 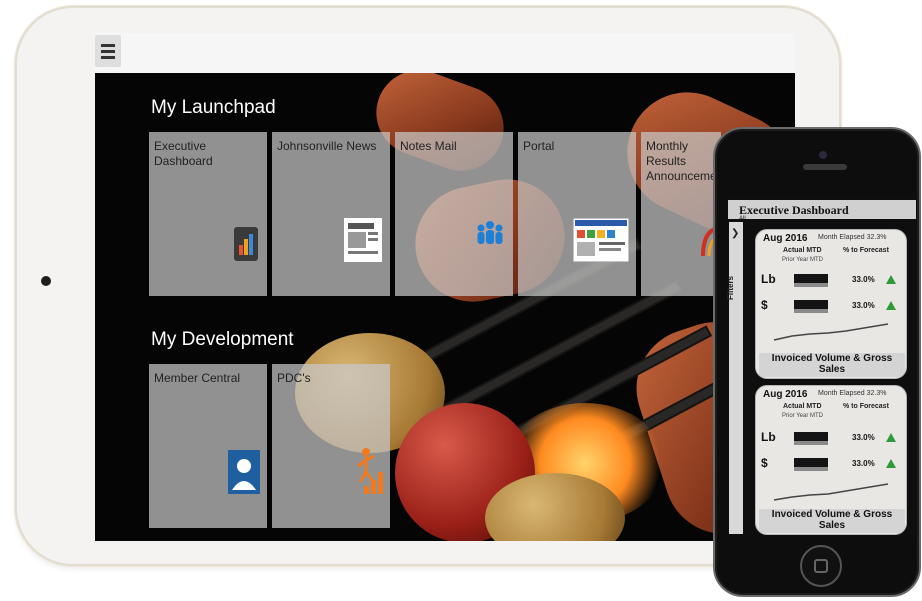 What do you see at coordinates (684, 214) in the screenshot?
I see `tile-monthly-results: Monthly Results Announcement` at bounding box center [684, 214].